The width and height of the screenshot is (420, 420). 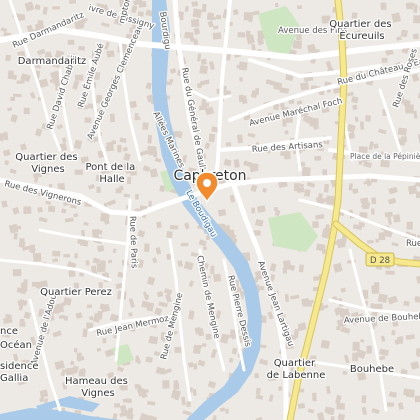 I want to click on district-label-bouhebe: Bouhebe, so click(x=372, y=369).